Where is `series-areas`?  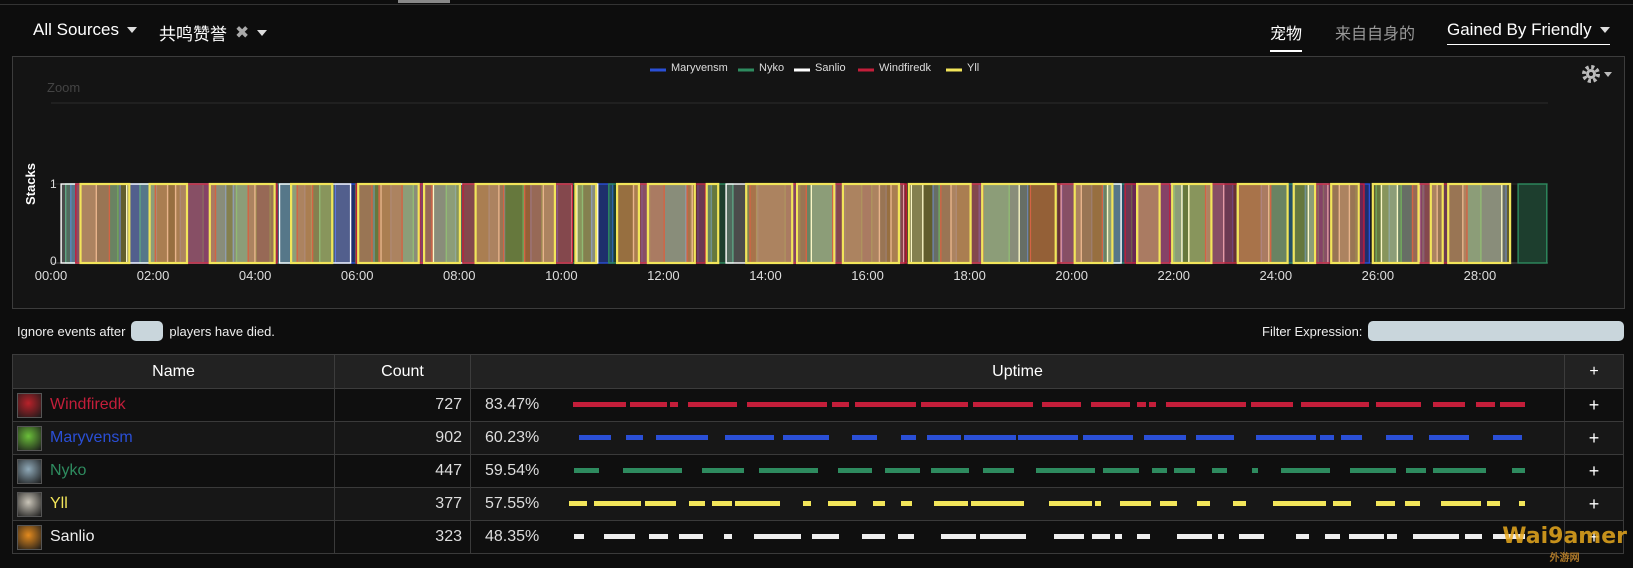 series-areas is located at coordinates (804, 223).